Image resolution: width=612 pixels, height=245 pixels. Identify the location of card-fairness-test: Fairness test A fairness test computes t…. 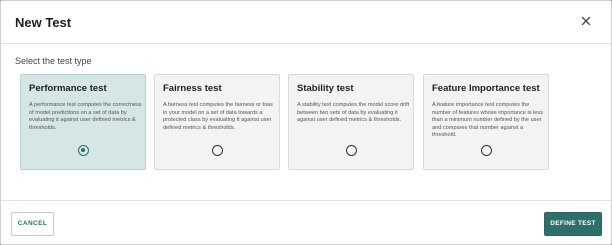
(217, 122).